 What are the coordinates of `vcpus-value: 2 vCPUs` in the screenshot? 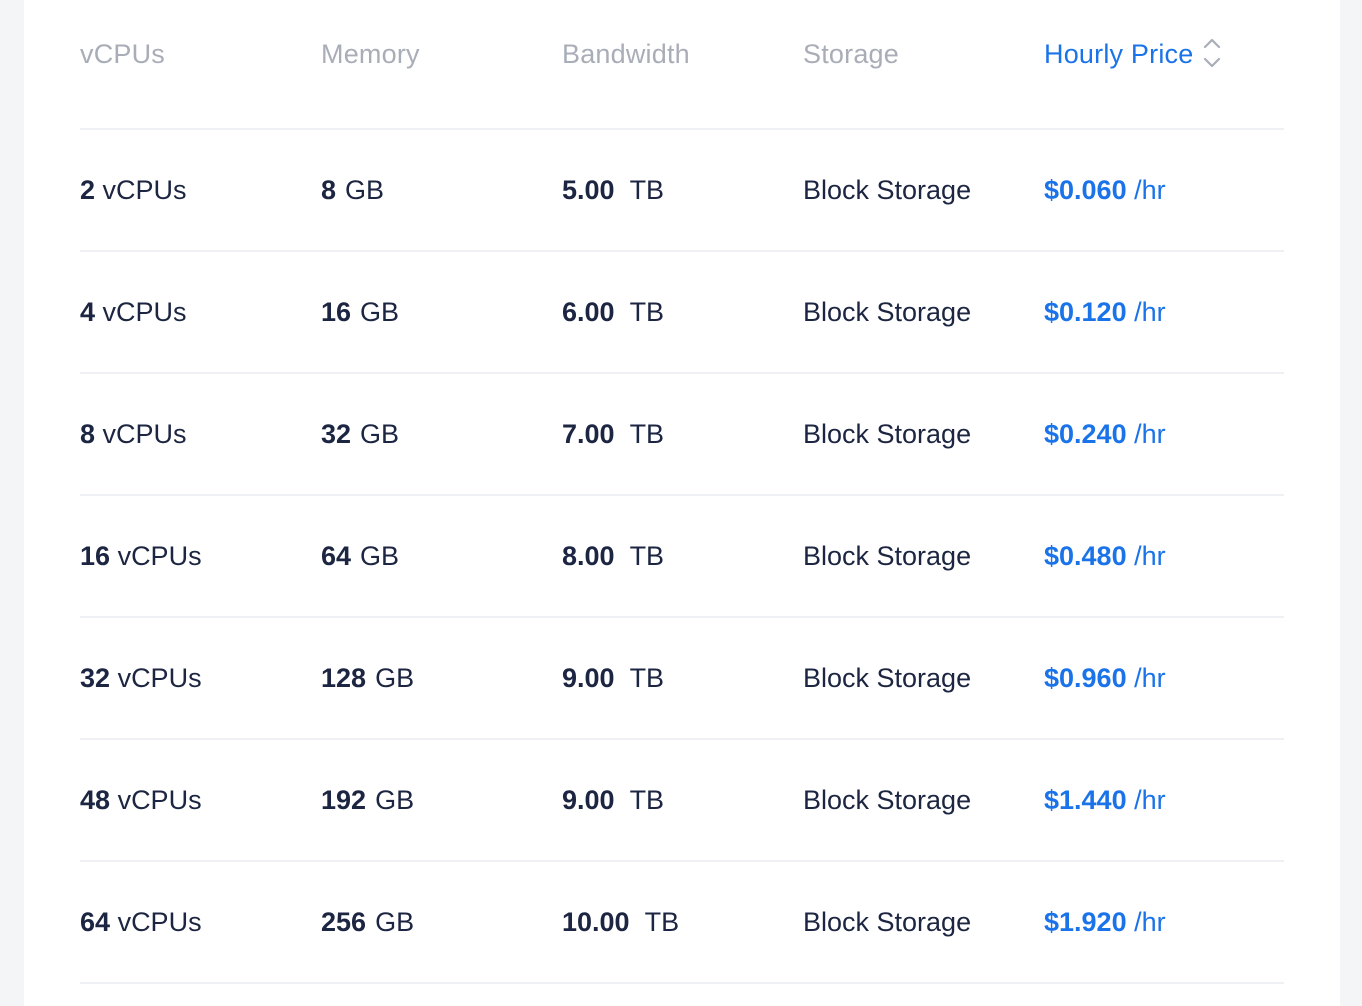 It's located at (133, 190).